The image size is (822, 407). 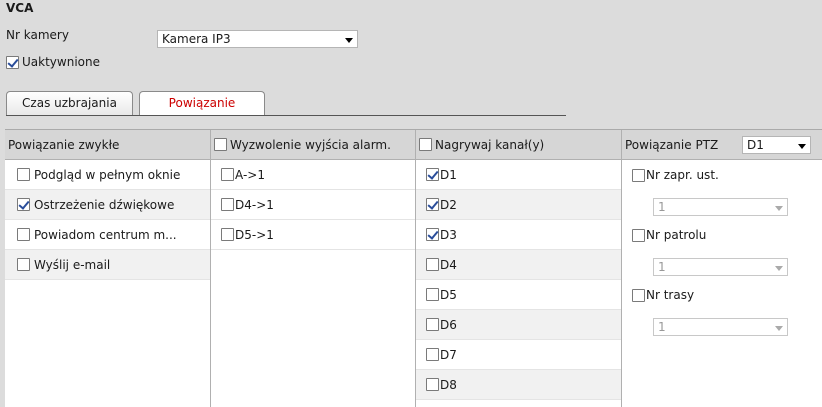 What do you see at coordinates (722, 235) in the screenshot?
I see `patrol-option: Nr patrolu` at bounding box center [722, 235].